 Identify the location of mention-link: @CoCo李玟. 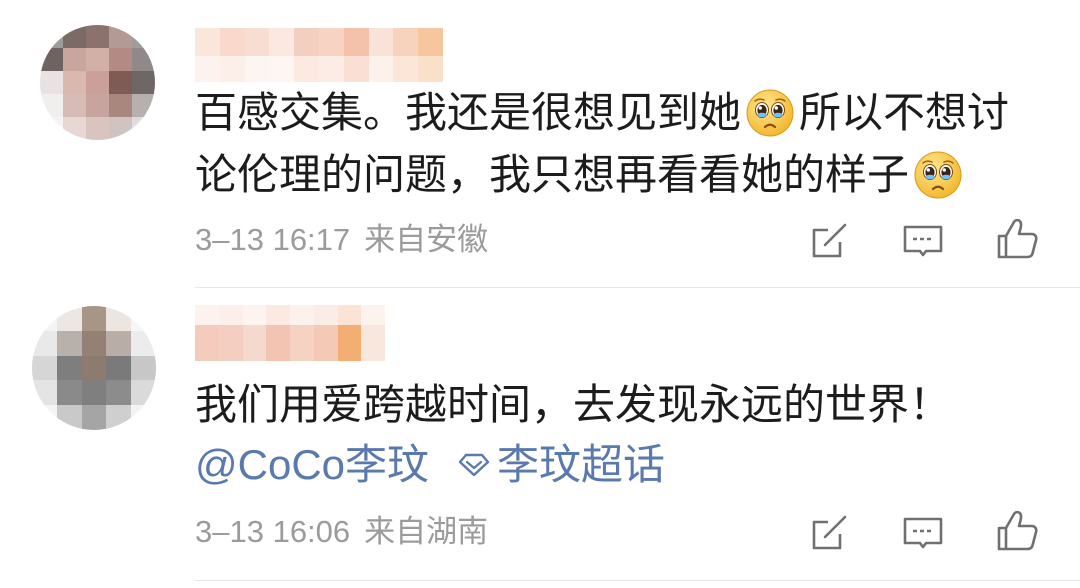
(312, 464).